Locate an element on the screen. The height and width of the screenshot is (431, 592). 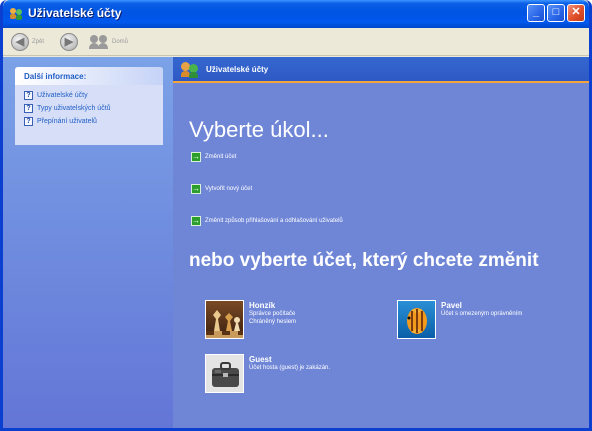
account-honzik: Honzík Správce počítače Chráněný heslem is located at coordinates (250, 319).